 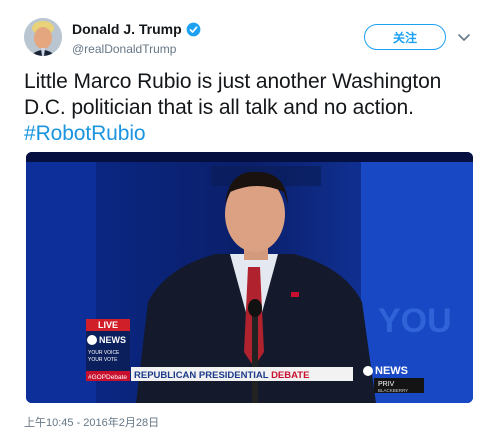 I want to click on your-voice-text: YOUR VOICE, so click(x=104, y=353).